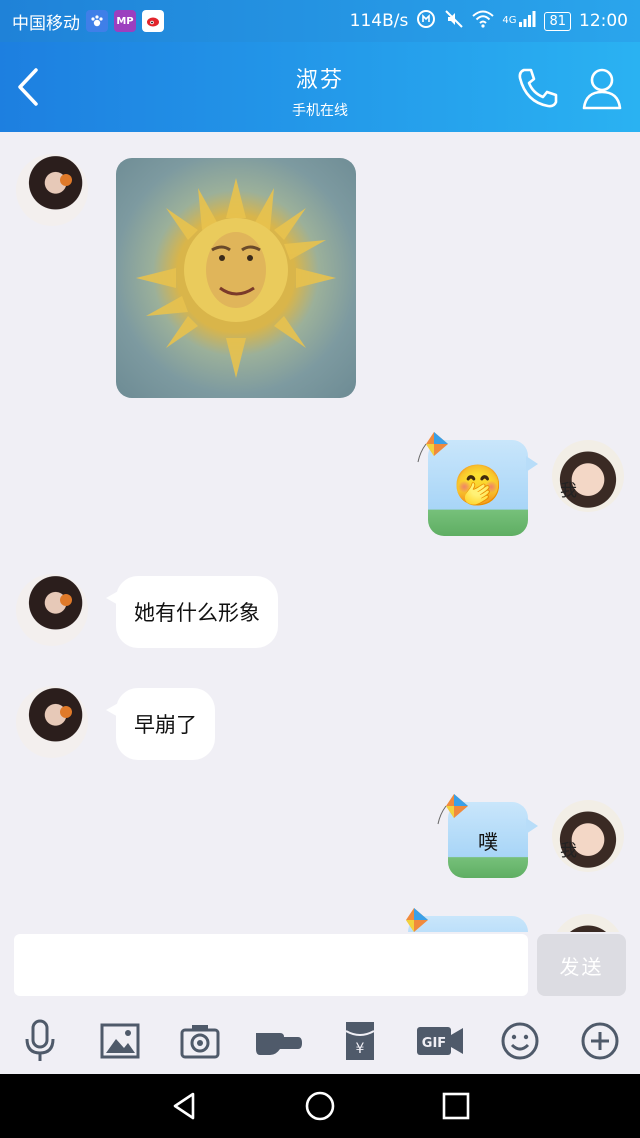 The width and height of the screenshot is (640, 1138). Describe the element at coordinates (271, 965) in the screenshot. I see `message-input` at that location.